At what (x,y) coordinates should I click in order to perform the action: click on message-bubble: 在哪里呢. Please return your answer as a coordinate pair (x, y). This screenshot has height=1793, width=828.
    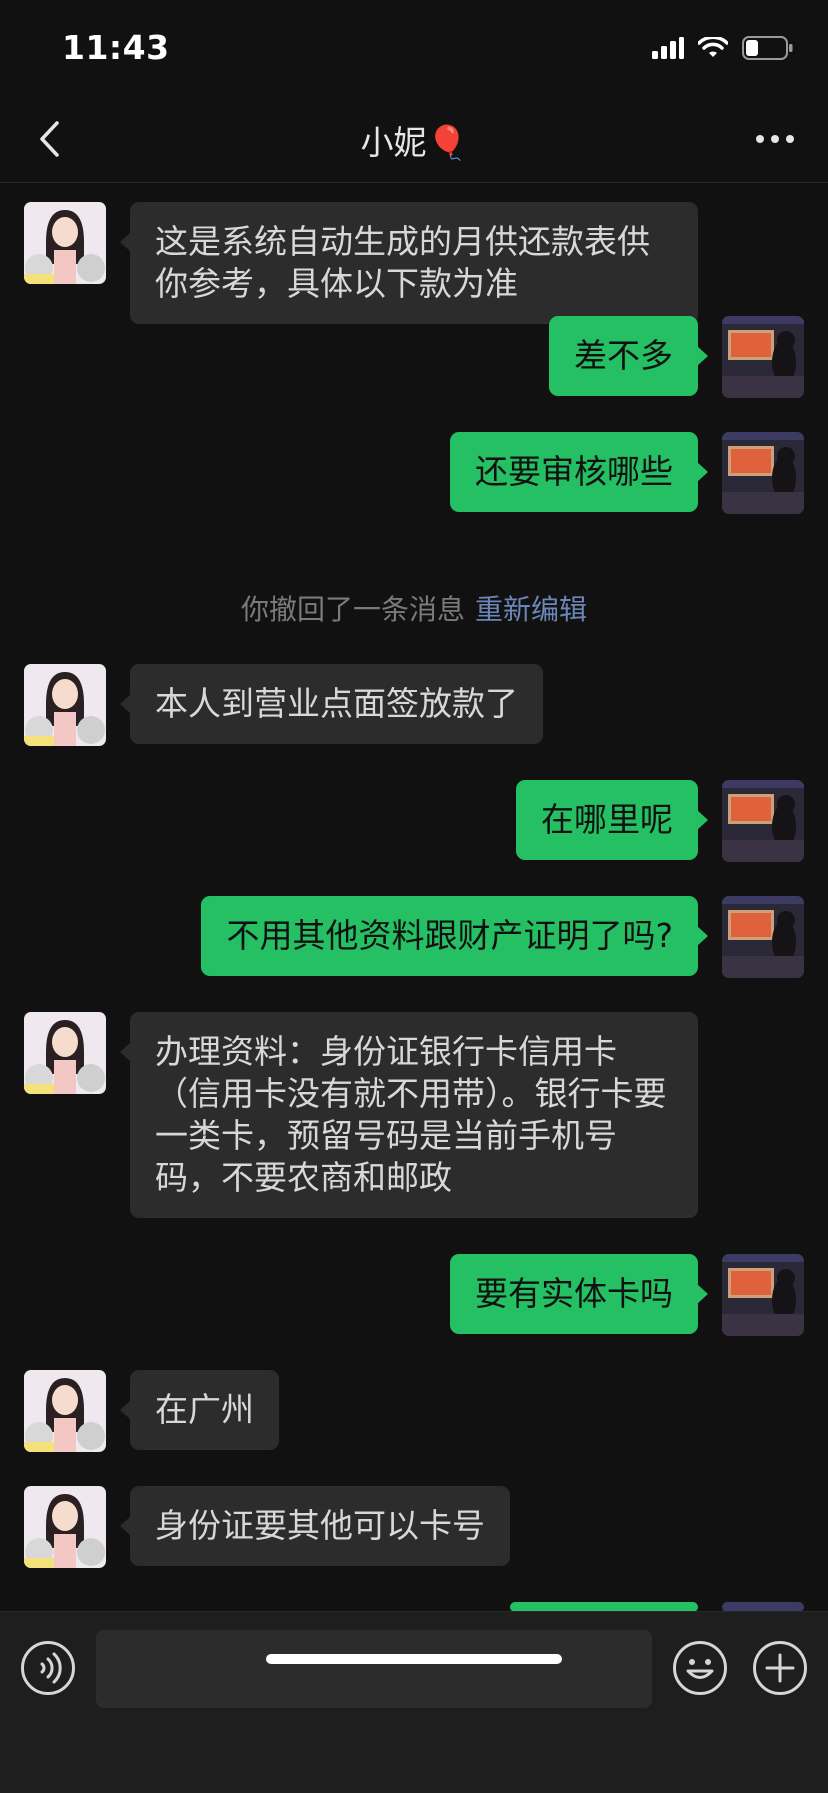
    Looking at the image, I should click on (612, 820).